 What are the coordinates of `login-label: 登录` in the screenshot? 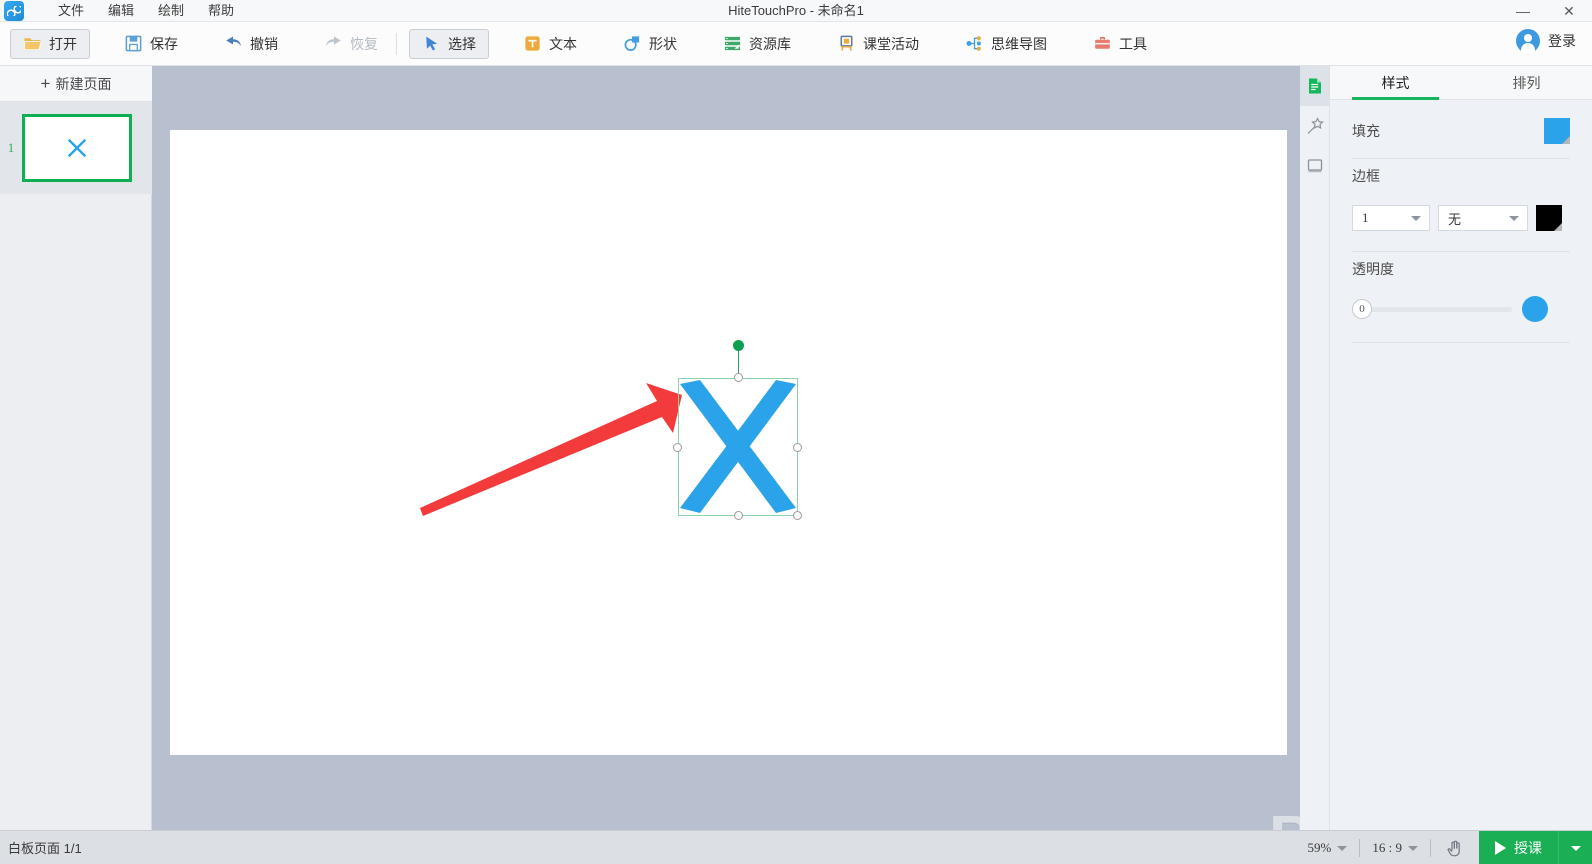 It's located at (1562, 41).